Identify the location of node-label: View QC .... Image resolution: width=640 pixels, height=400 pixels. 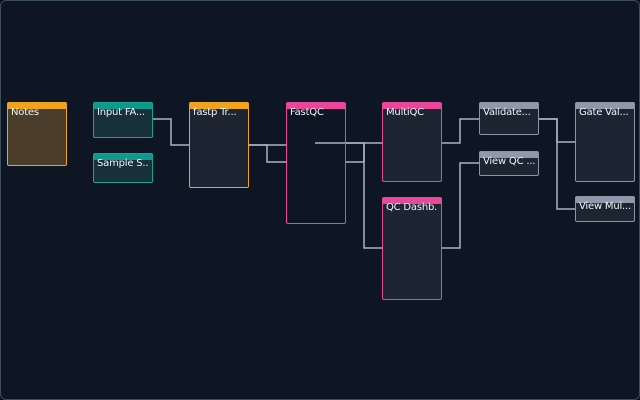
(509, 161).